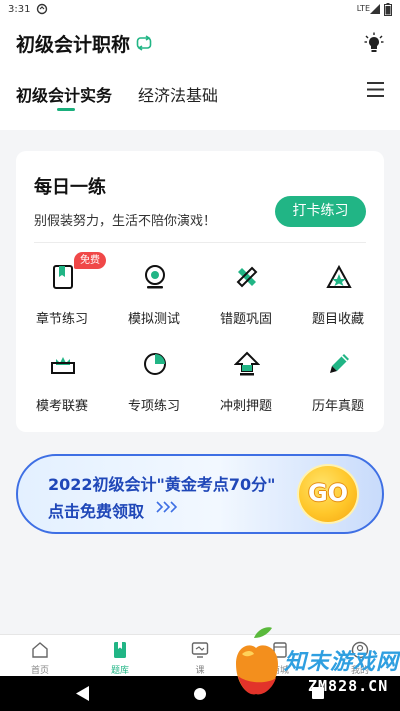  Describe the element at coordinates (73, 43) in the screenshot. I see `exam-title: 初级会计职称` at that location.